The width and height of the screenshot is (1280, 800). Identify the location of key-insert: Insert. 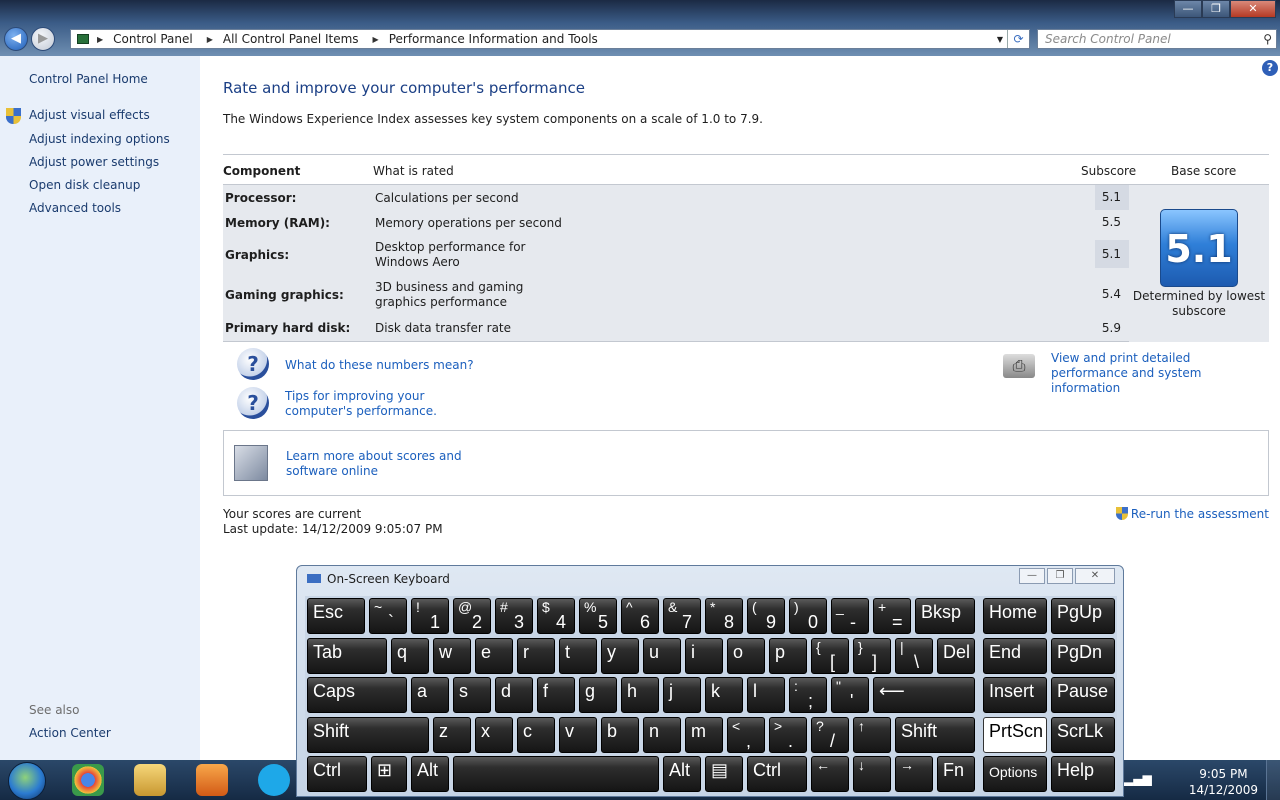
(1015, 695).